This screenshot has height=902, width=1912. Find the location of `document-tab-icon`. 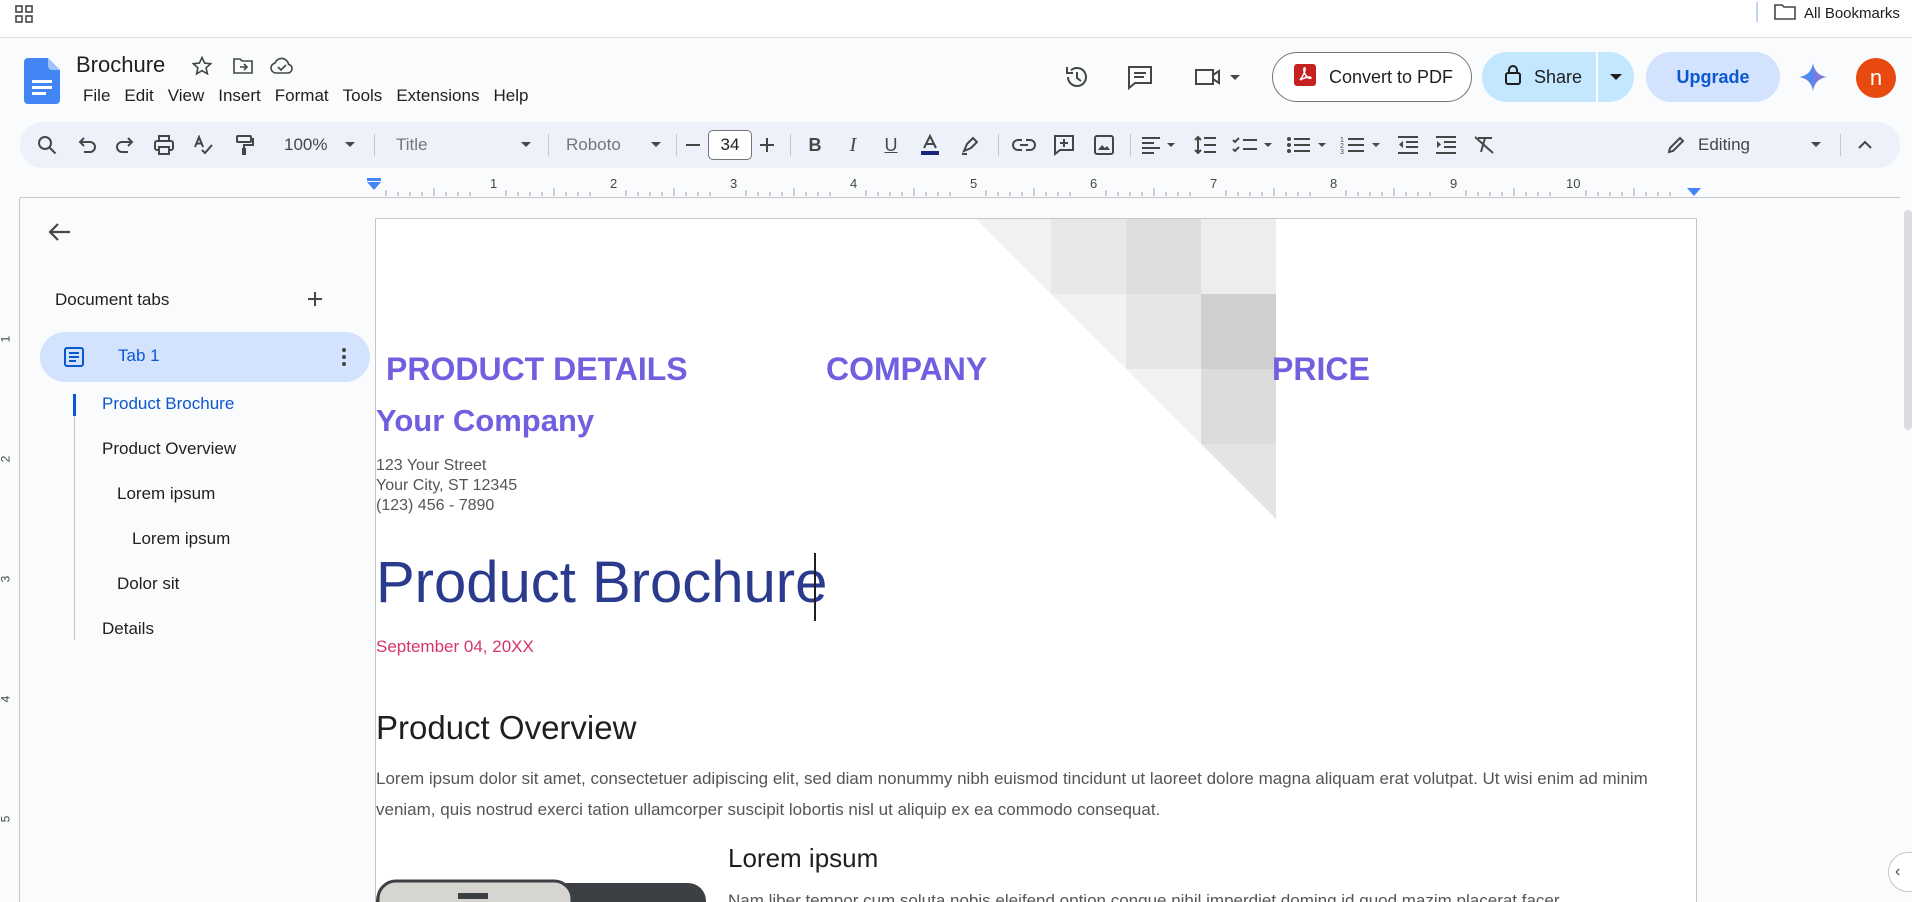

document-tab-icon is located at coordinates (74, 357).